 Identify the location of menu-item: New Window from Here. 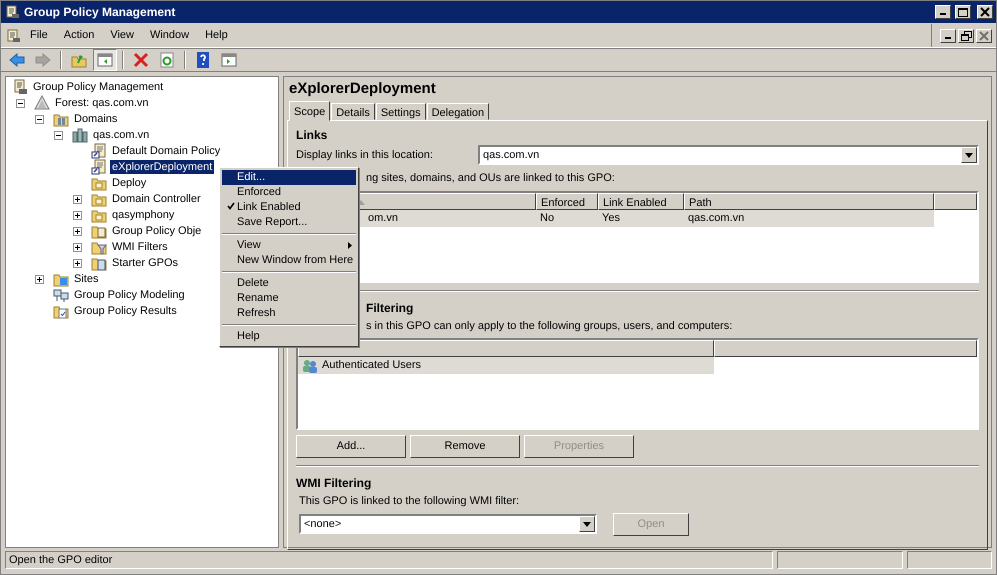
(289, 260).